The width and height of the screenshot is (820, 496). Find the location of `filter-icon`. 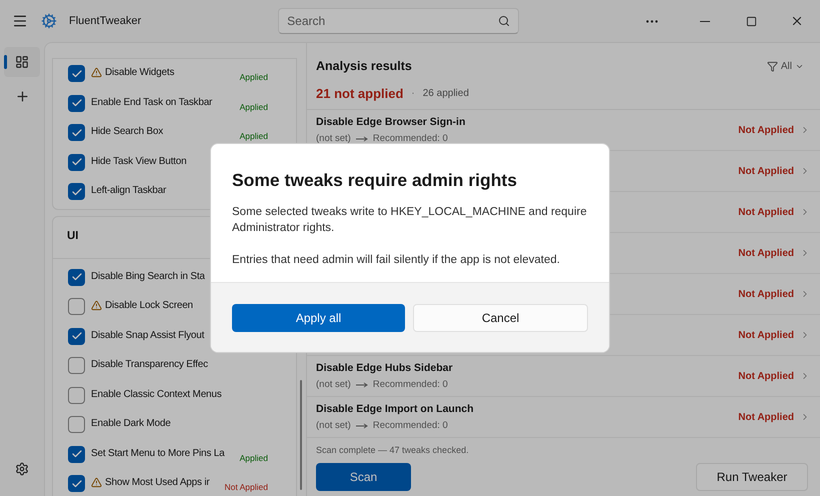

filter-icon is located at coordinates (772, 66).